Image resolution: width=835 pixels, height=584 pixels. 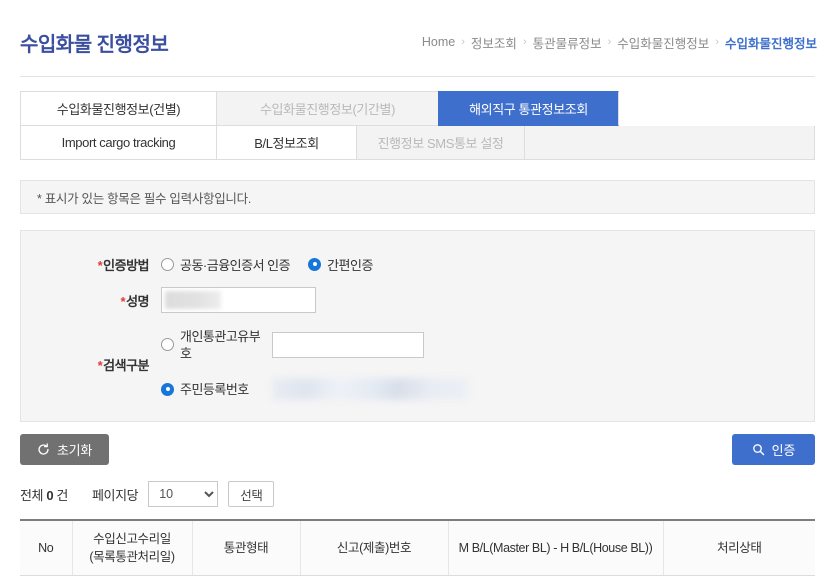 I want to click on tab-import-cargo-by-case: 수입화물진행정보(건별), so click(x=118, y=108).